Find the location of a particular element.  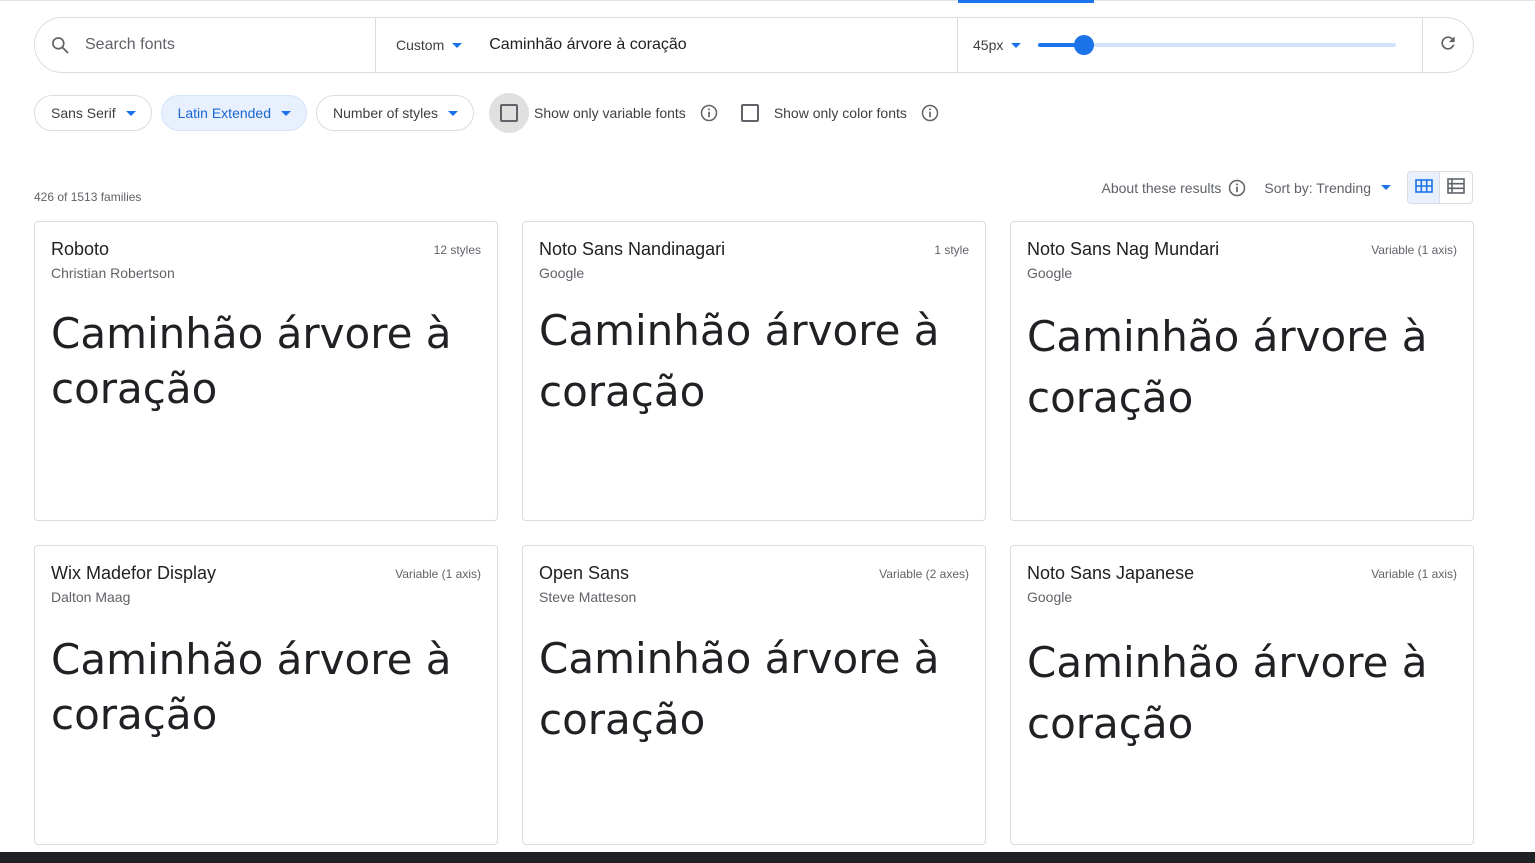

styles-filter: Number of styles is located at coordinates (395, 113).